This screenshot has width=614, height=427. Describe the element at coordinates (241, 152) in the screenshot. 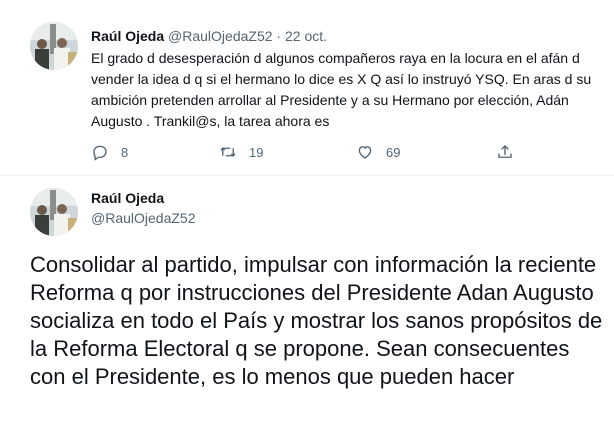

I see `retweet-button: 19` at that location.